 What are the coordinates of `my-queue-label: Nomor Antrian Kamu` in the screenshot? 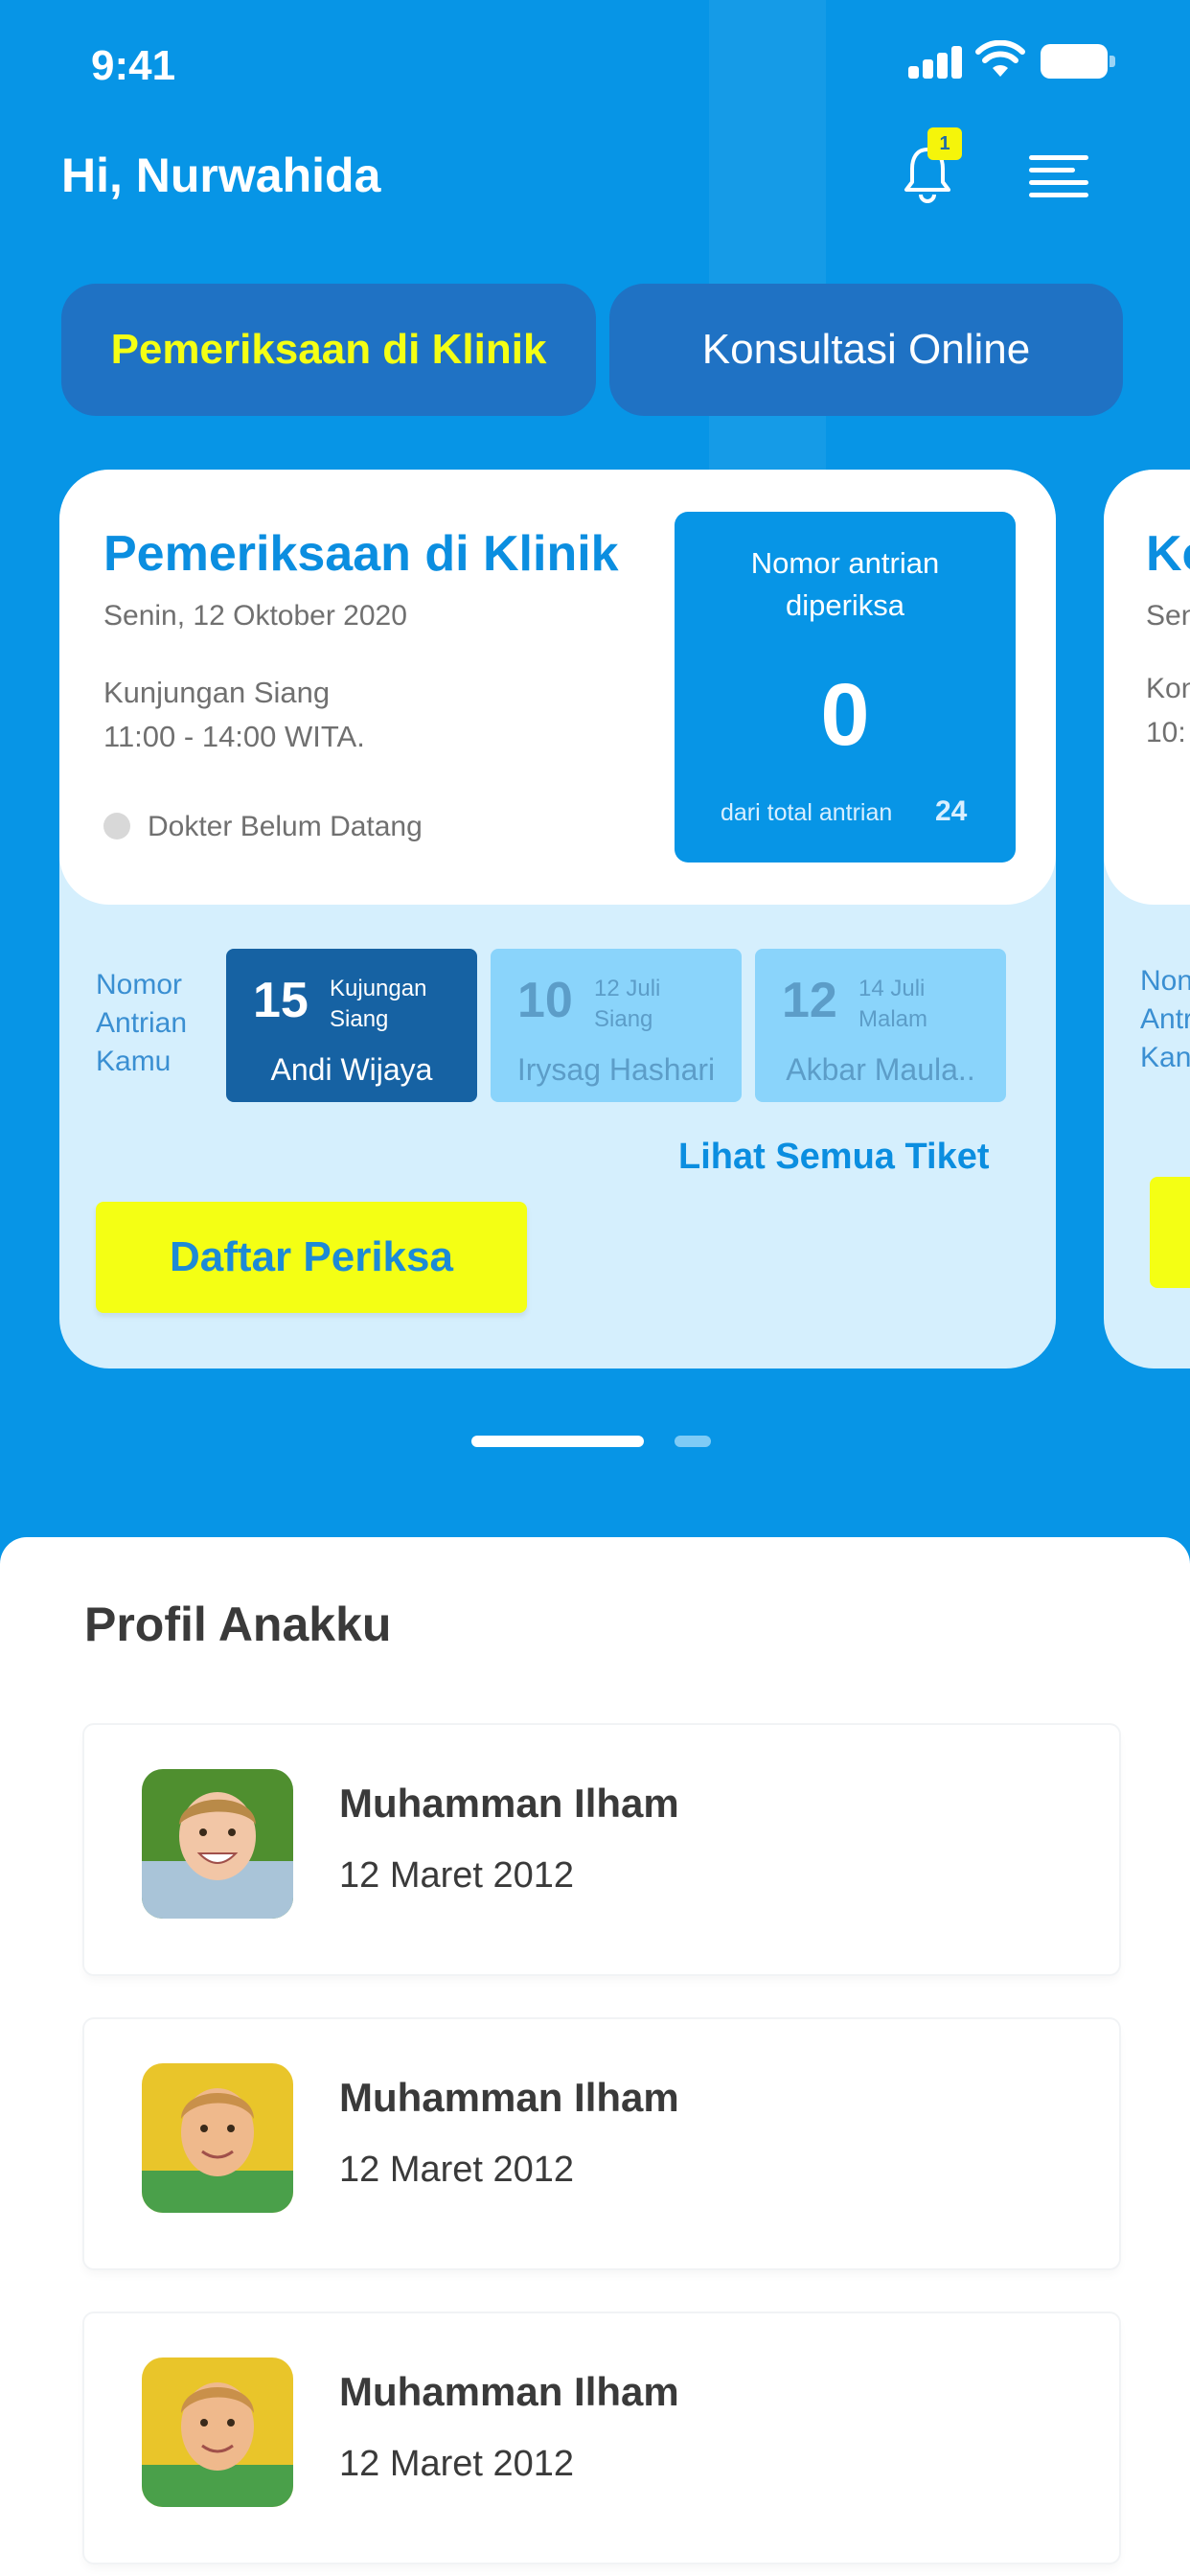 It's located at (141, 1023).